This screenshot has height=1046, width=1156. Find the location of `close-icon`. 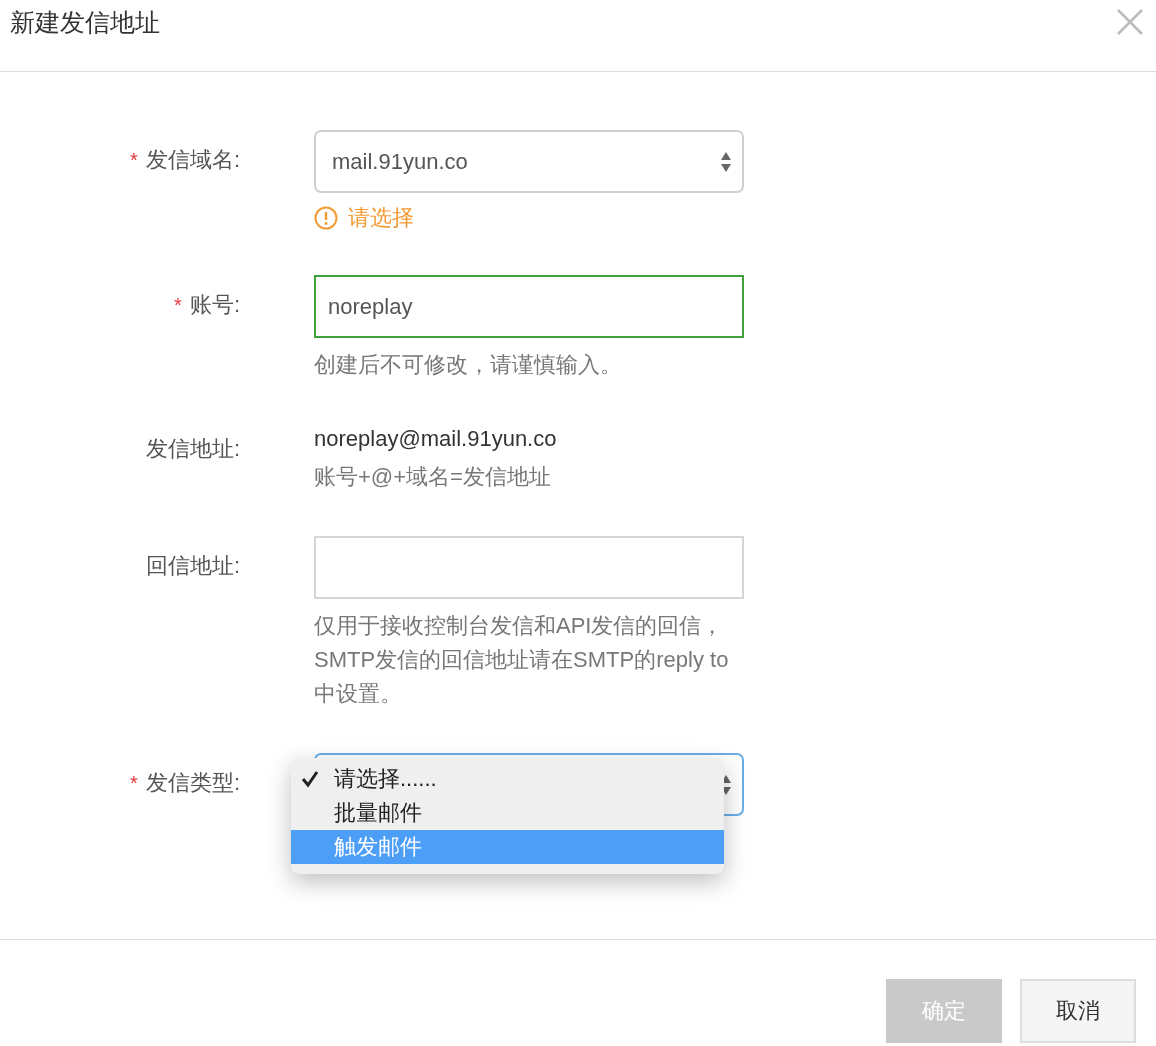

close-icon is located at coordinates (1130, 22).